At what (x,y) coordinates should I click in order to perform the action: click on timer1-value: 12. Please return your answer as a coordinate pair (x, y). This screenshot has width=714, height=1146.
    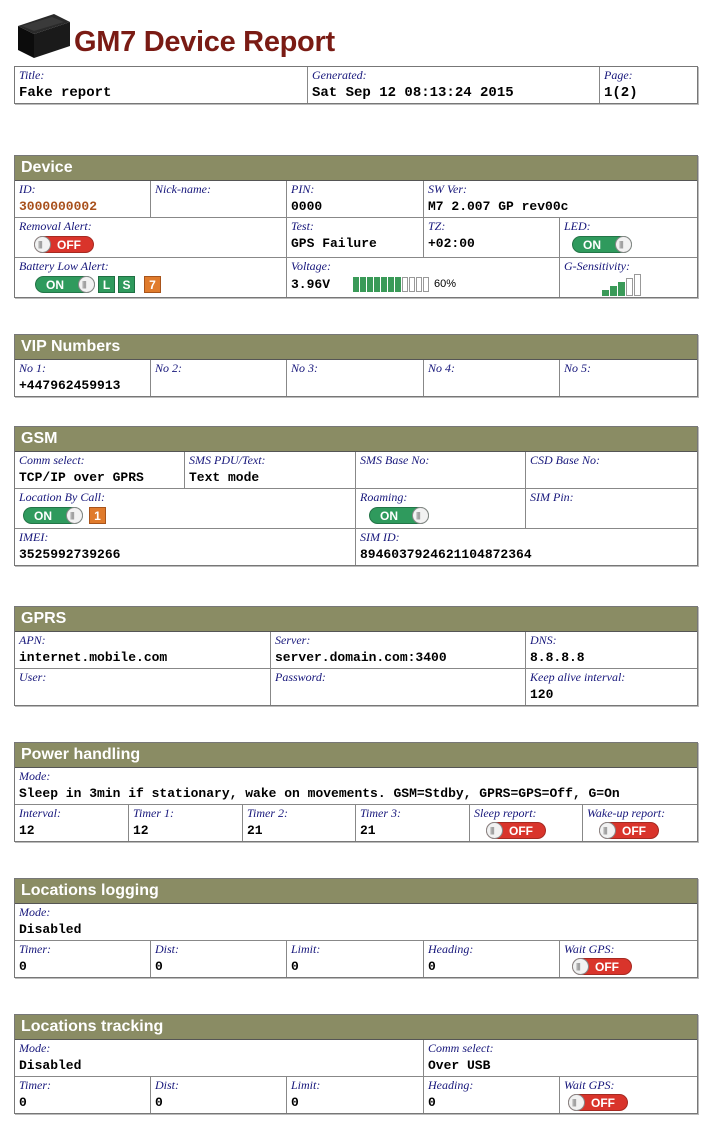
    Looking at the image, I should click on (141, 830).